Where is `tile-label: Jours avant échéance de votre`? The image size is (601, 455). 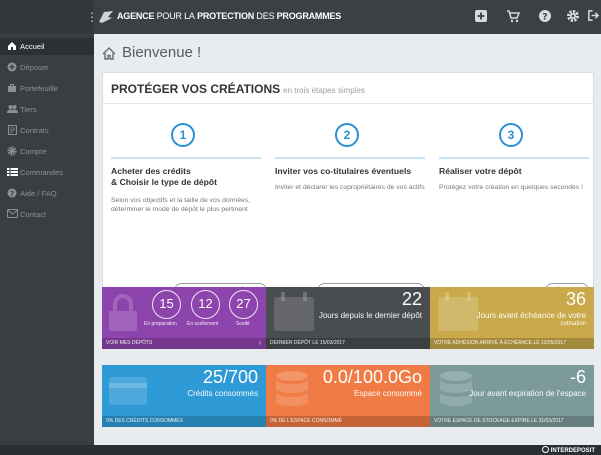
tile-label: Jours avant échéance de votre is located at coordinates (531, 315).